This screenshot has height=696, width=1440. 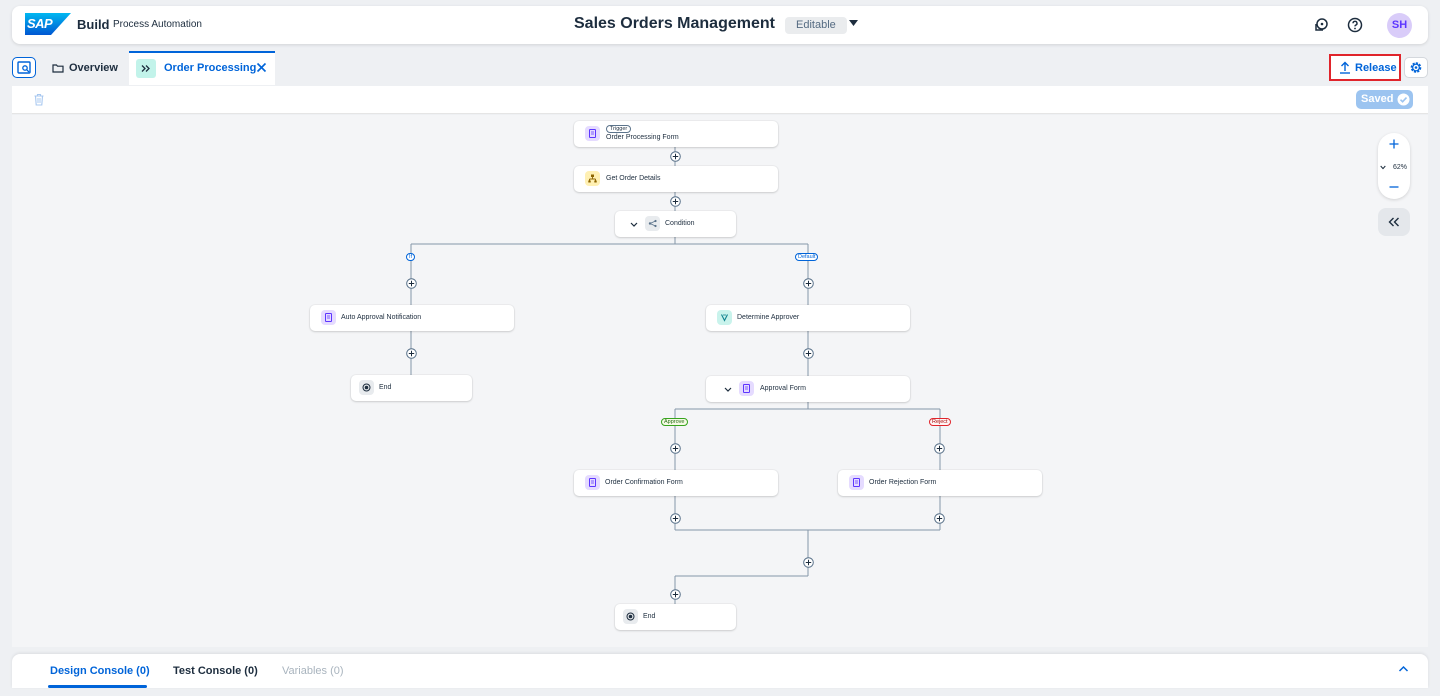 What do you see at coordinates (903, 482) in the screenshot?
I see `node-label: Order Rejection Form` at bounding box center [903, 482].